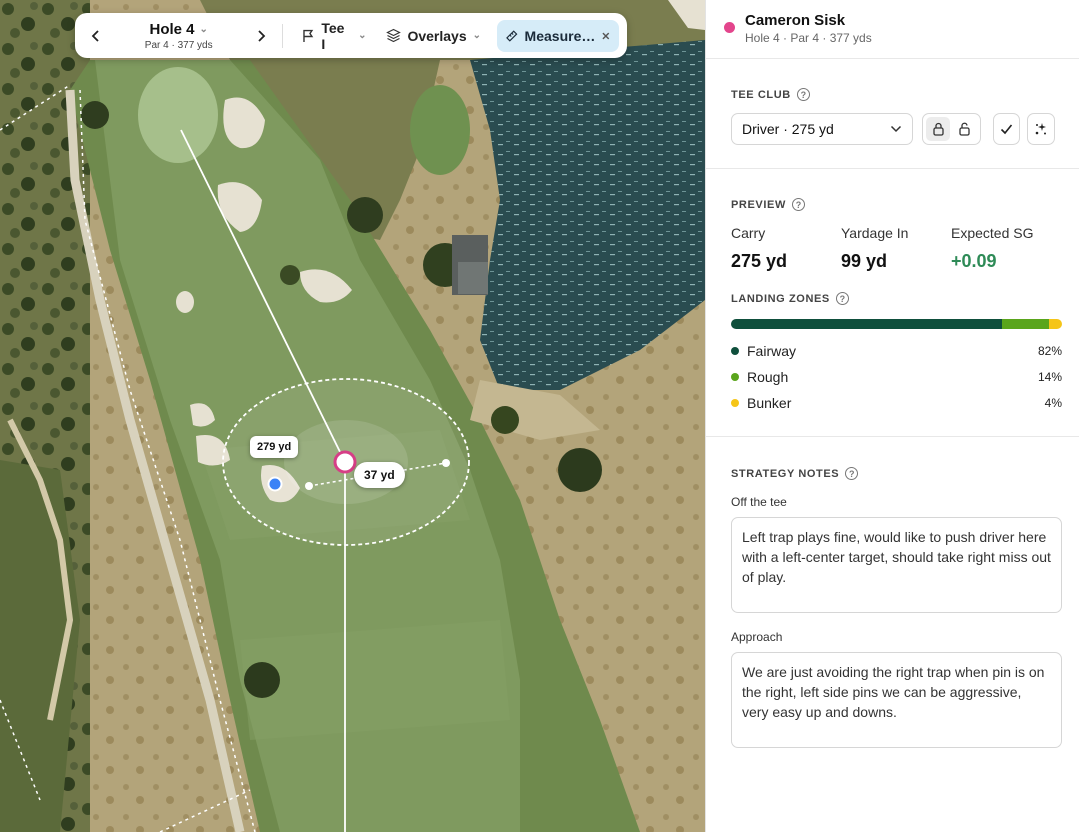 This screenshot has height=832, width=1079. I want to click on preview-heading: PREVIEW, so click(758, 204).